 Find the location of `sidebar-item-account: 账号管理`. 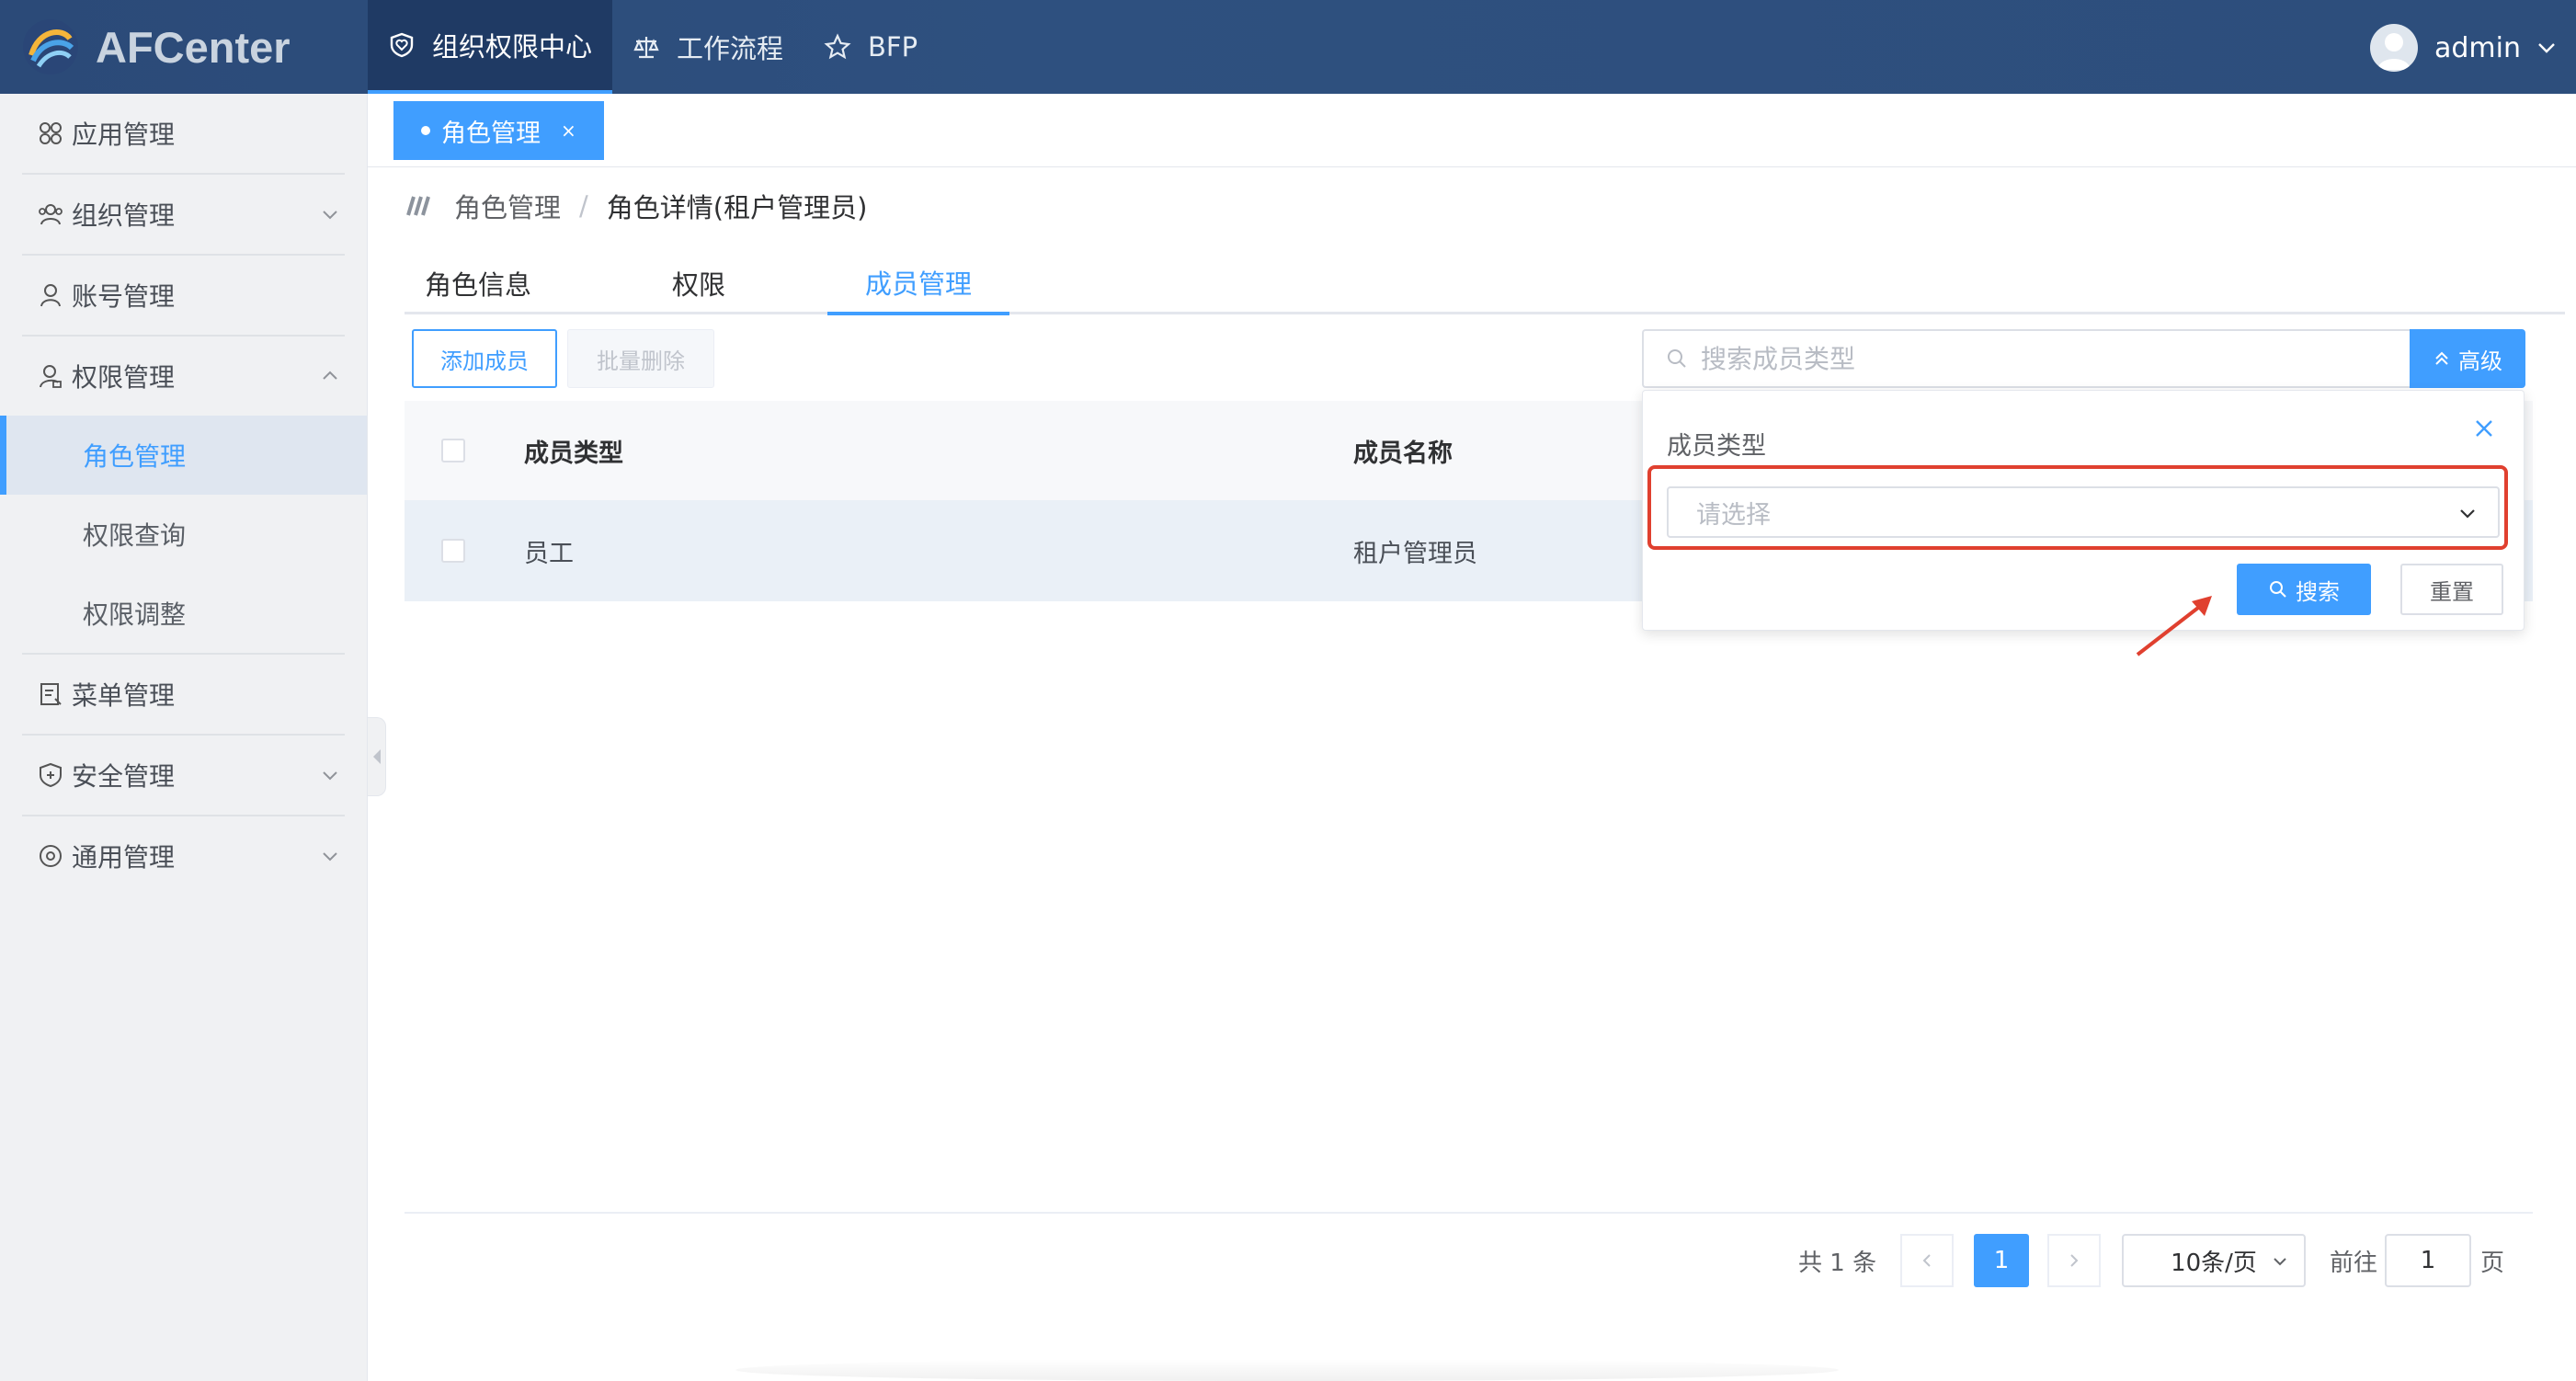

sidebar-item-account: 账号管理 is located at coordinates (183, 295).